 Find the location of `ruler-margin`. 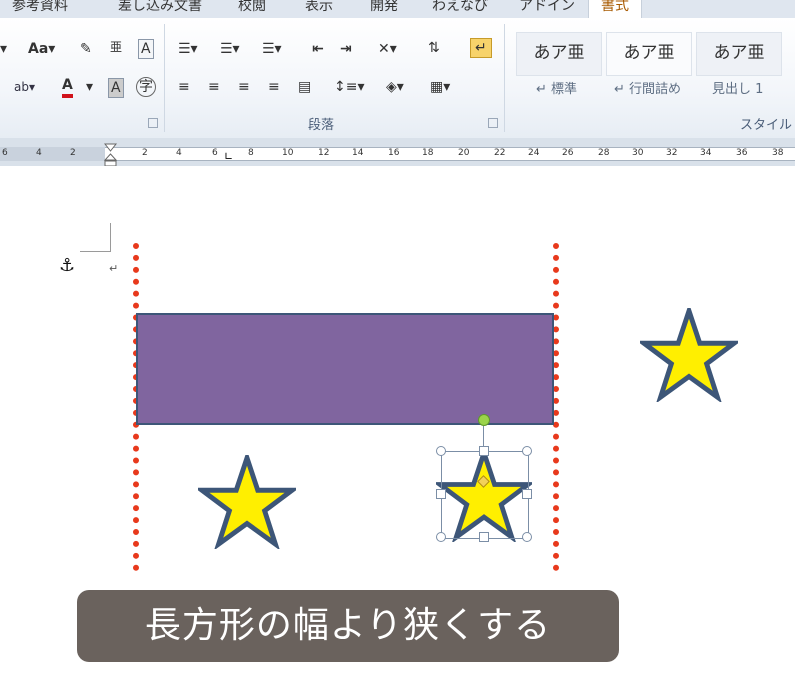

ruler-margin is located at coordinates (52, 154).